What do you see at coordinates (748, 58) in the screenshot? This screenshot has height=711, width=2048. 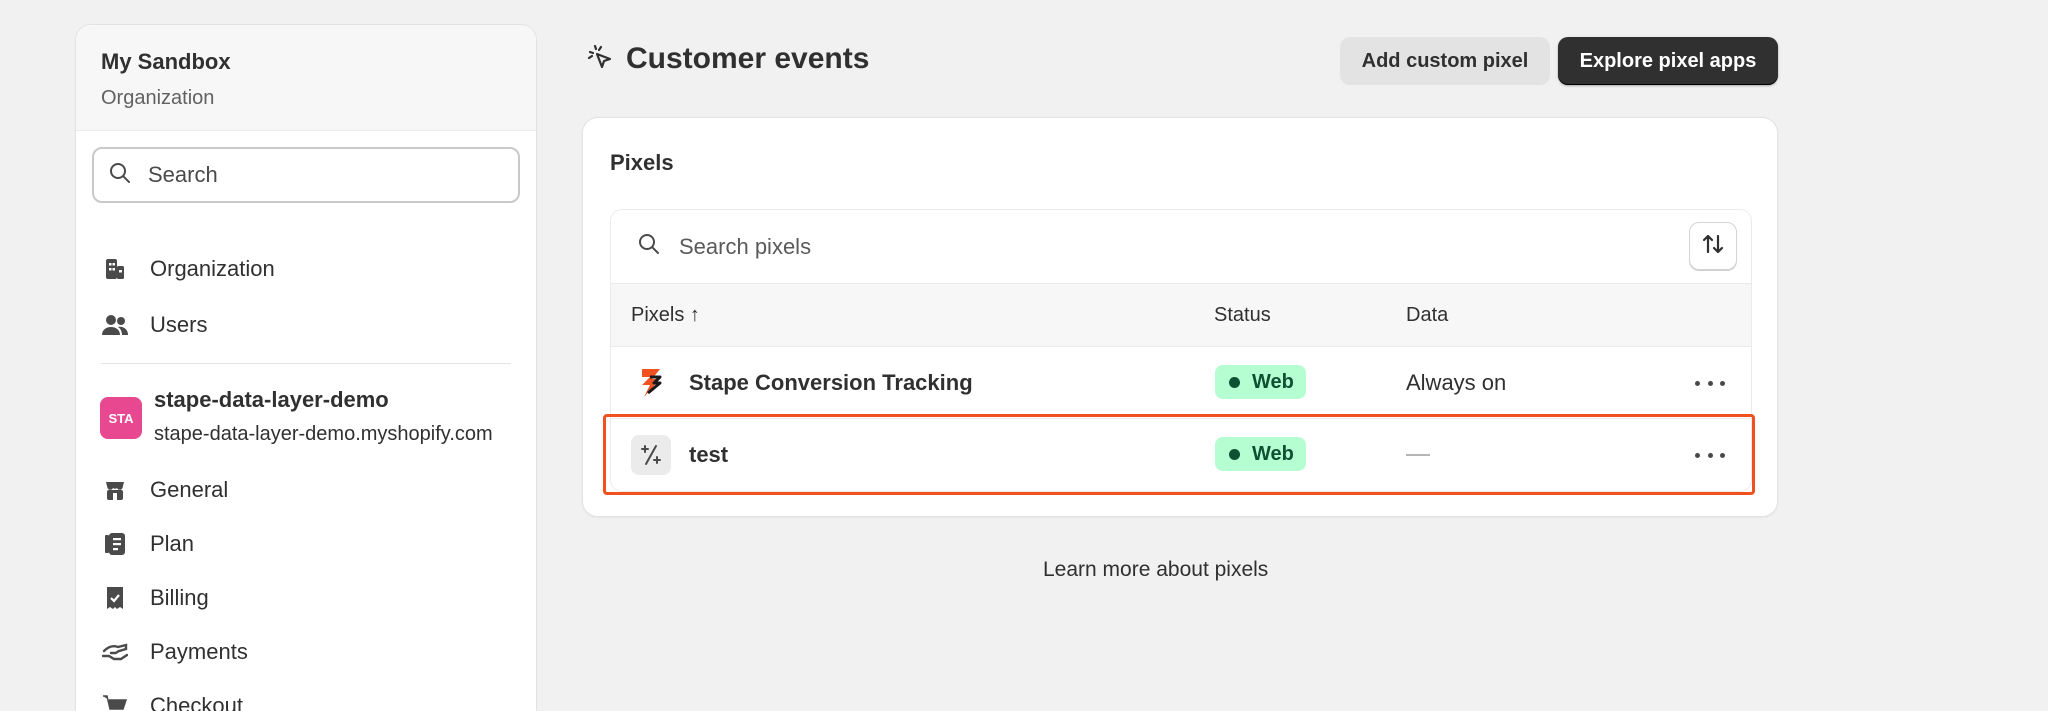 I see `page-title: Customer events` at bounding box center [748, 58].